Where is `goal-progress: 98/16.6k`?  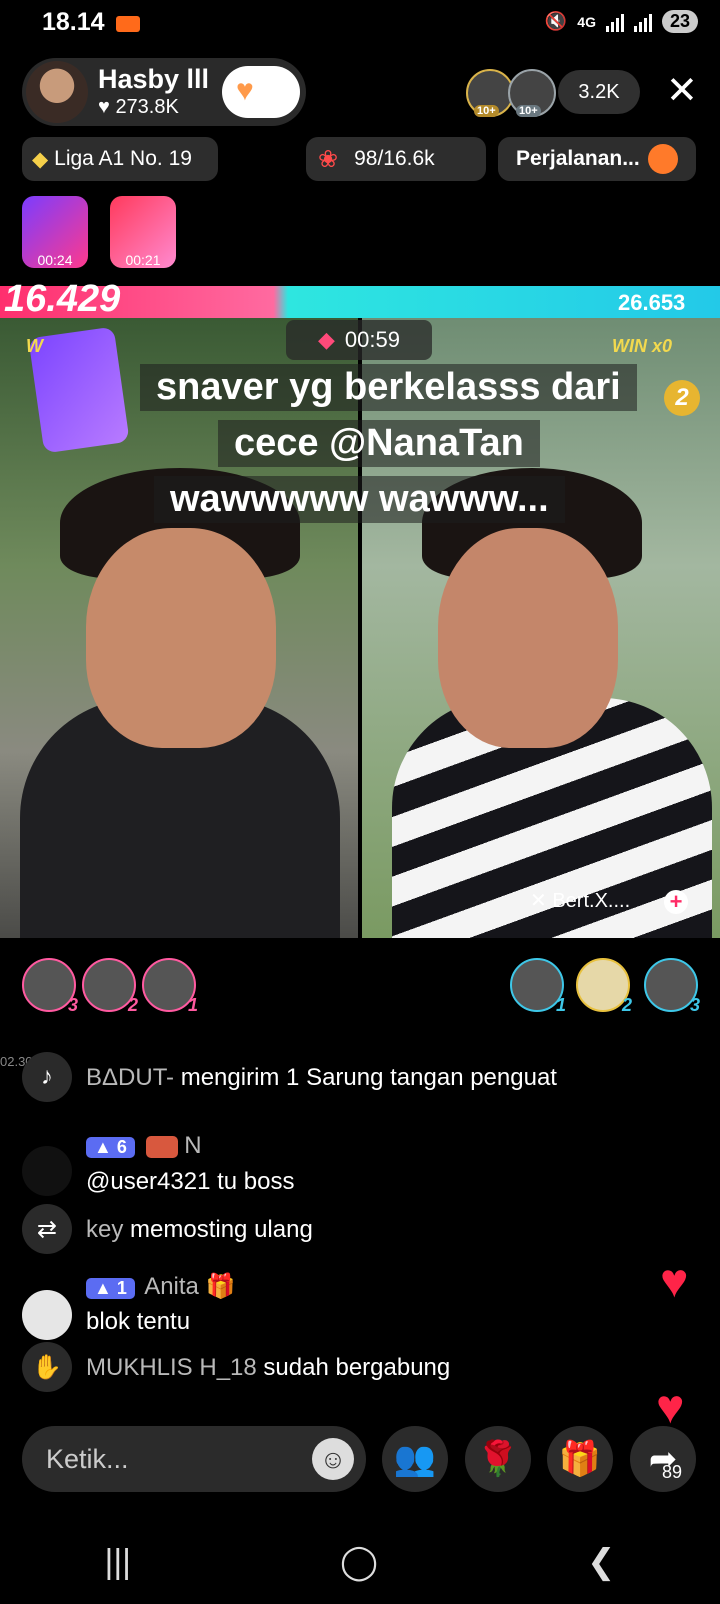 goal-progress: 98/16.6k is located at coordinates (394, 158).